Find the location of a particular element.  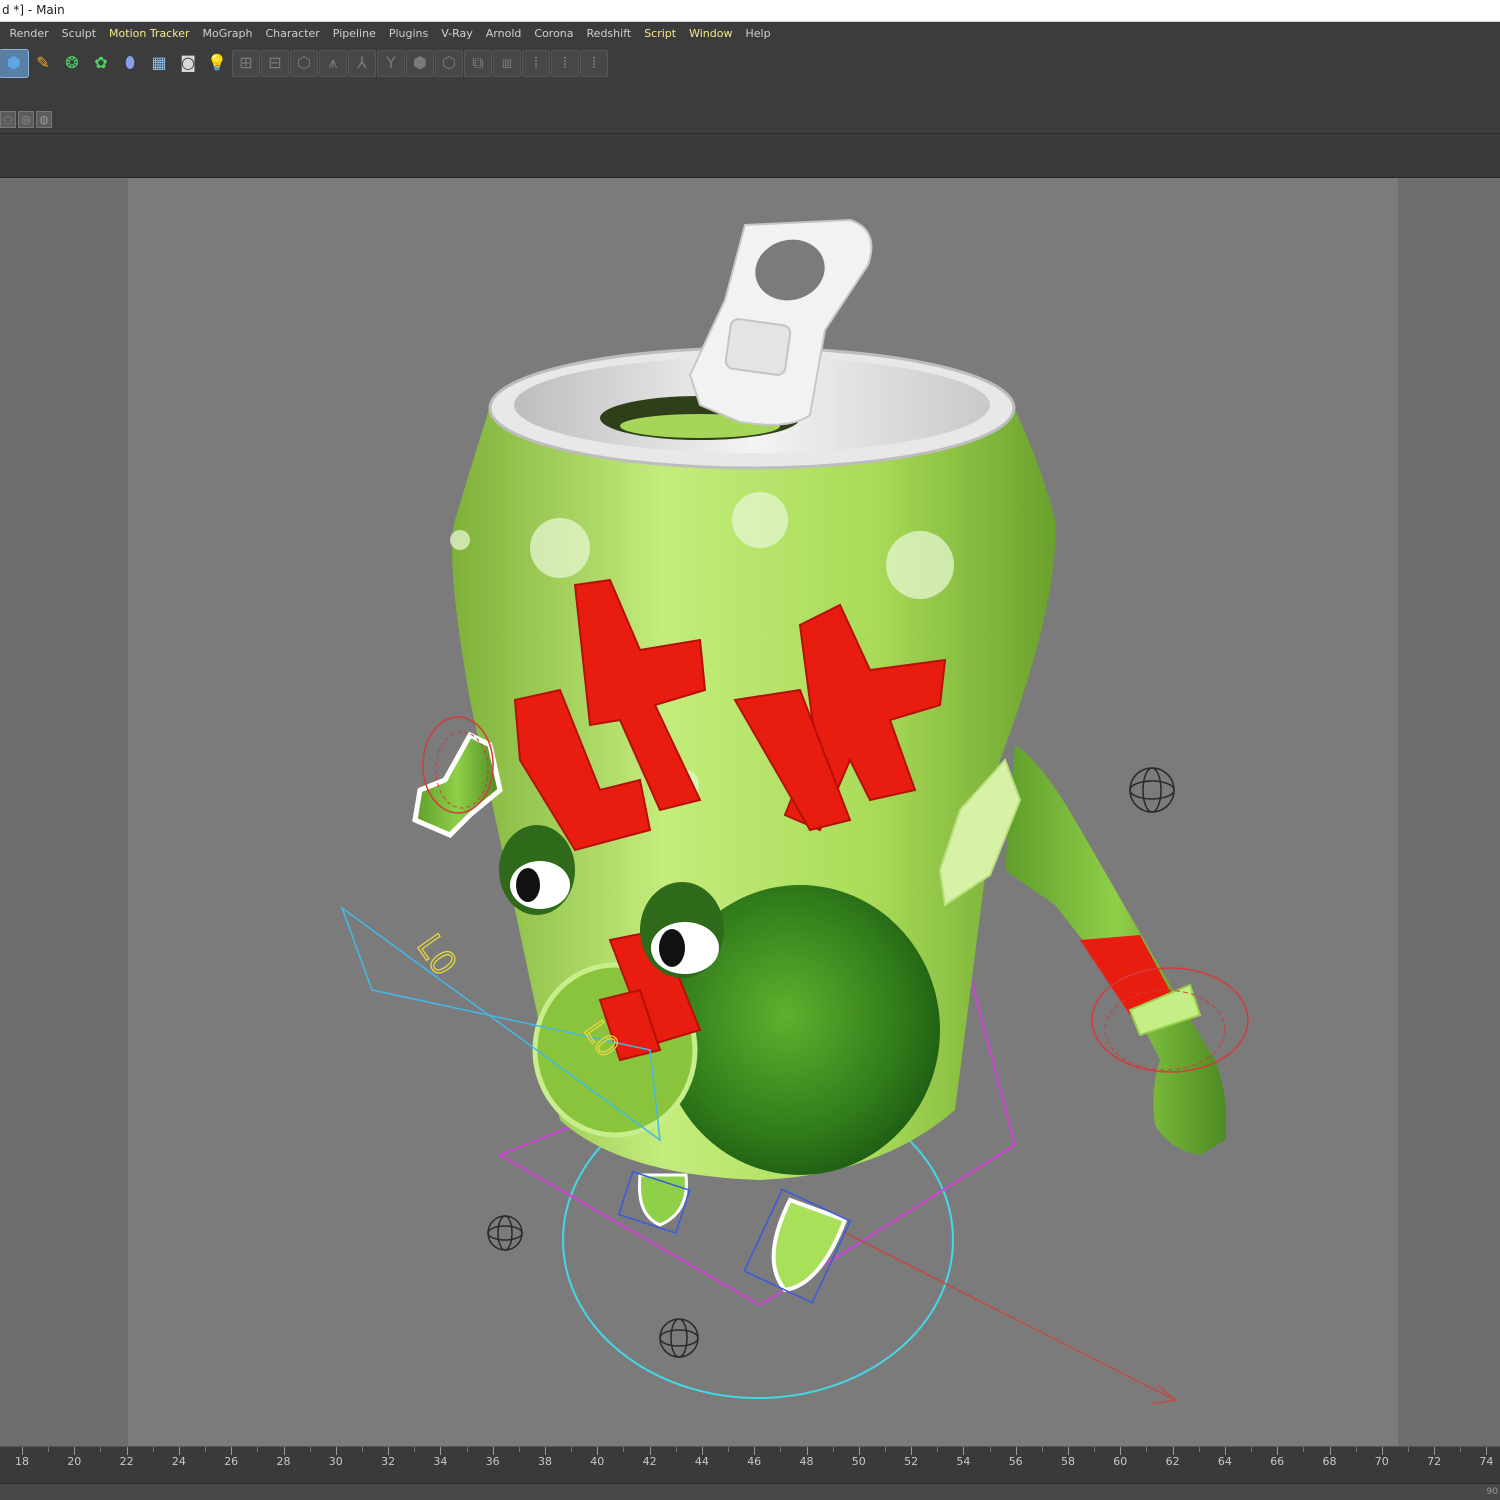

menu-motion-tracker: Motion Tracker is located at coordinates (149, 33).